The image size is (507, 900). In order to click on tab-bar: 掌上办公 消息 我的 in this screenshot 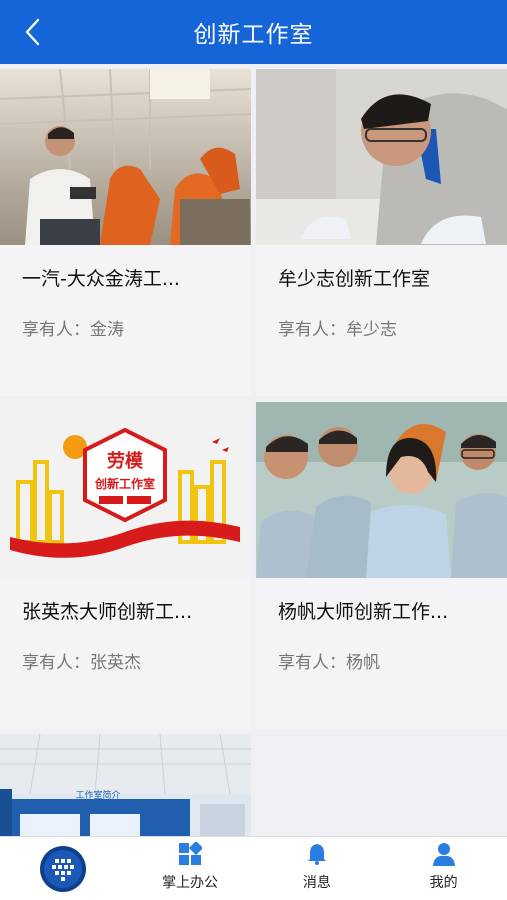, I will do `click(253, 868)`.